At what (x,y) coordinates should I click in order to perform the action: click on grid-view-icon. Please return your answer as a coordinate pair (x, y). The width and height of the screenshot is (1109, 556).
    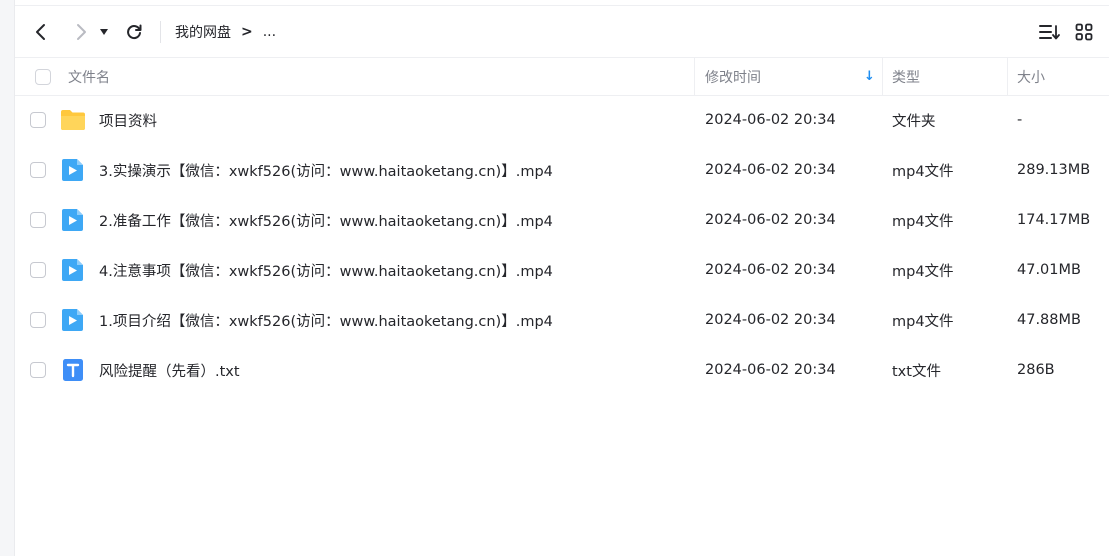
    Looking at the image, I should click on (1084, 32).